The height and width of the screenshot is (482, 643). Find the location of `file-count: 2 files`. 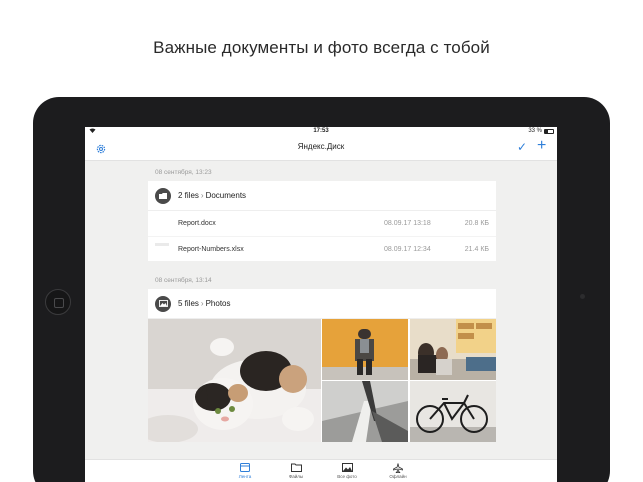

file-count: 2 files is located at coordinates (188, 195).